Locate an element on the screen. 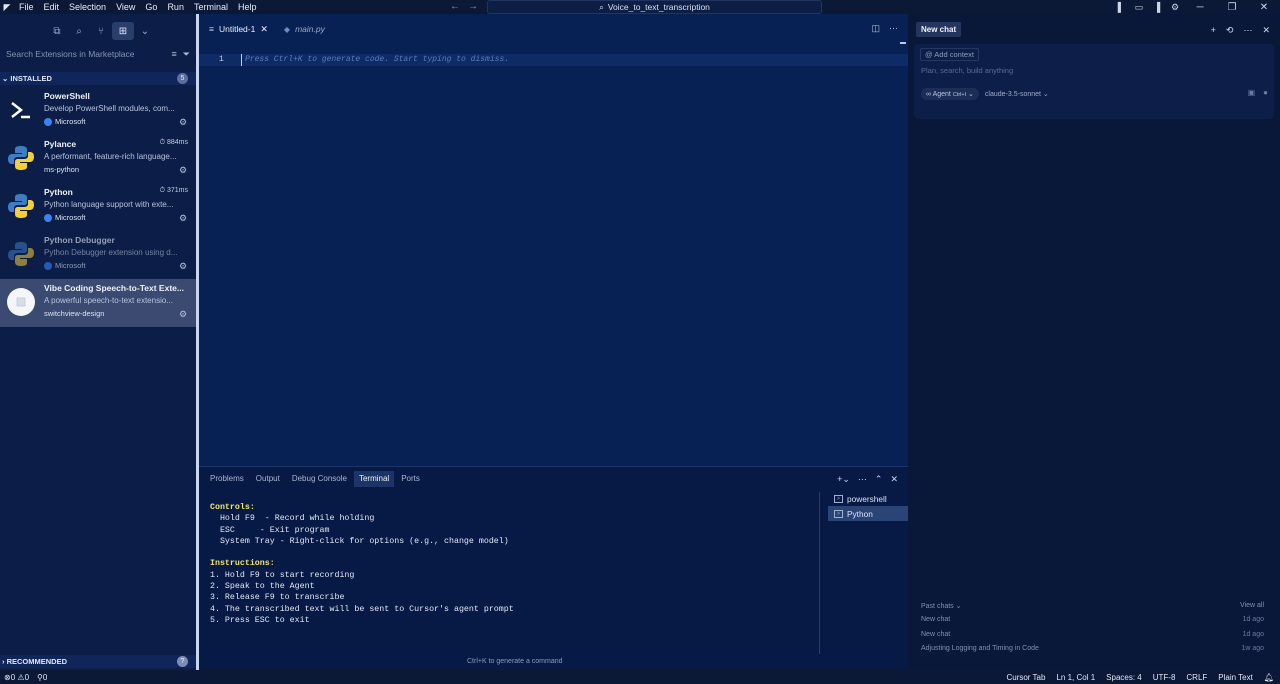 This screenshot has height=684, width=1280. extension-publisher: ms-python is located at coordinates (62, 169).